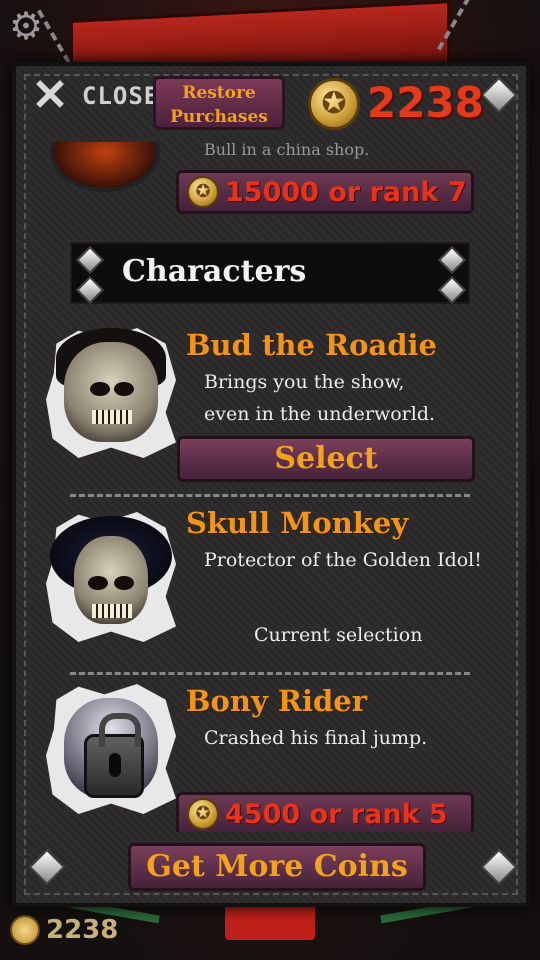  Describe the element at coordinates (105, 167) in the screenshot. I see `item-icon` at that location.